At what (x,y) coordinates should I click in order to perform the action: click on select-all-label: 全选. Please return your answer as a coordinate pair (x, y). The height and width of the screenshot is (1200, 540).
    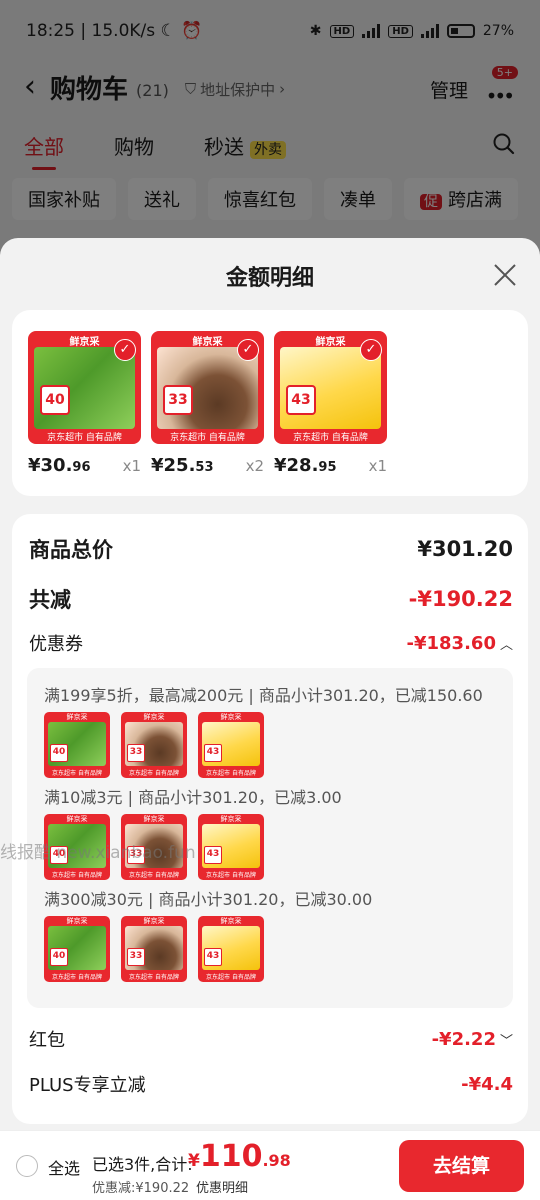
    Looking at the image, I should click on (64, 1167).